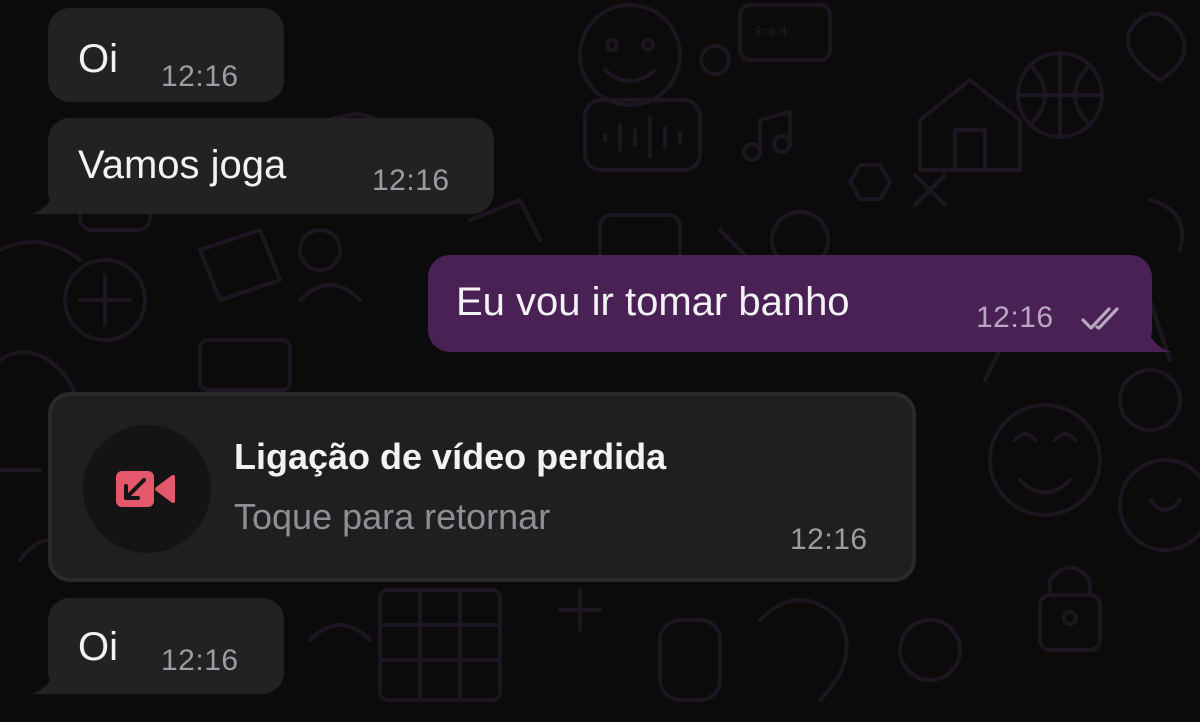  I want to click on call-icon-container, so click(147, 489).